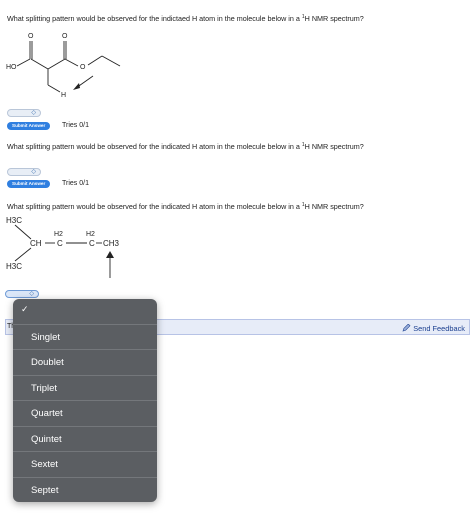  Describe the element at coordinates (29, 126) in the screenshot. I see `submit-answer-button-1: Submit Answer` at that location.